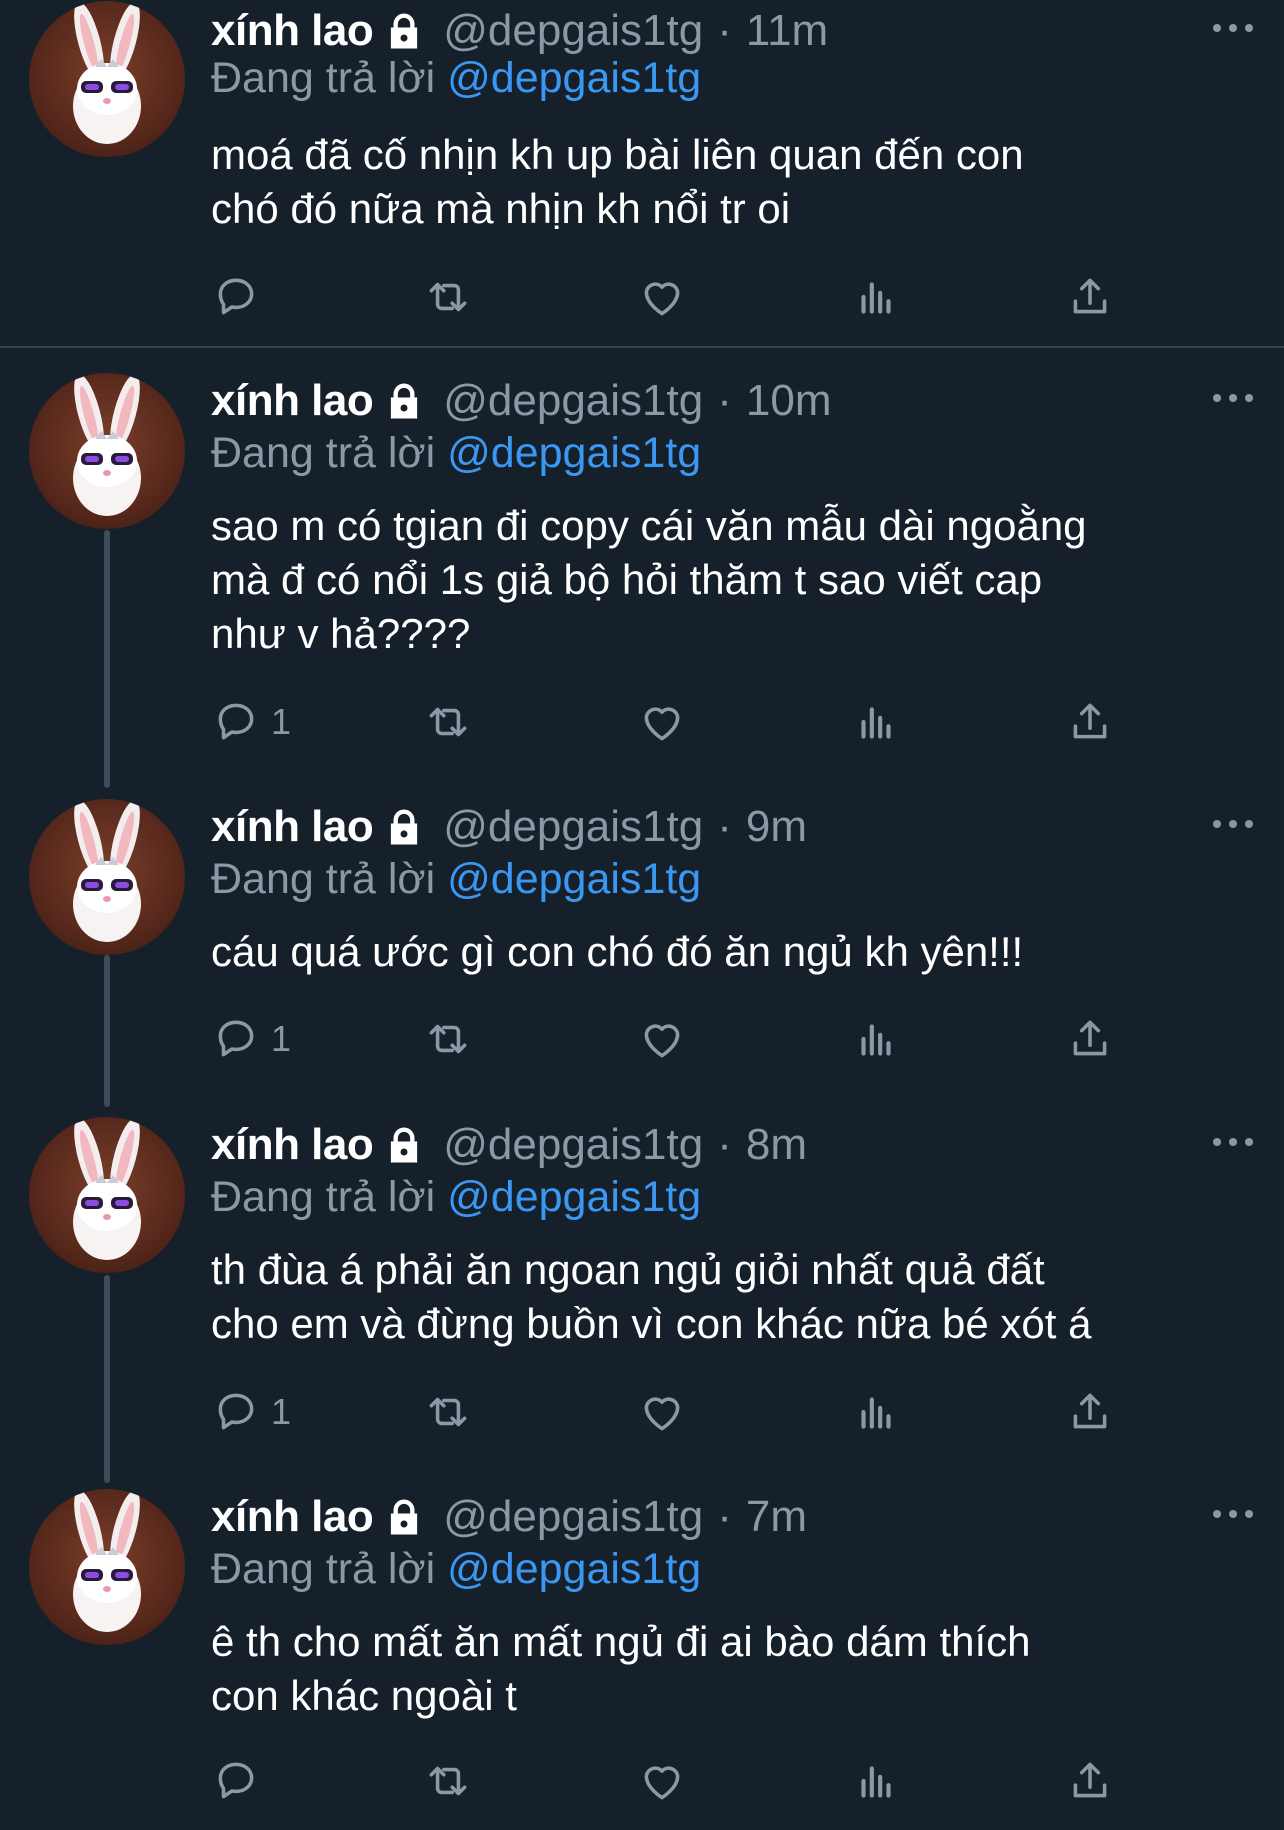 The height and width of the screenshot is (1830, 1284). What do you see at coordinates (789, 401) in the screenshot?
I see `timestamp: 10m` at bounding box center [789, 401].